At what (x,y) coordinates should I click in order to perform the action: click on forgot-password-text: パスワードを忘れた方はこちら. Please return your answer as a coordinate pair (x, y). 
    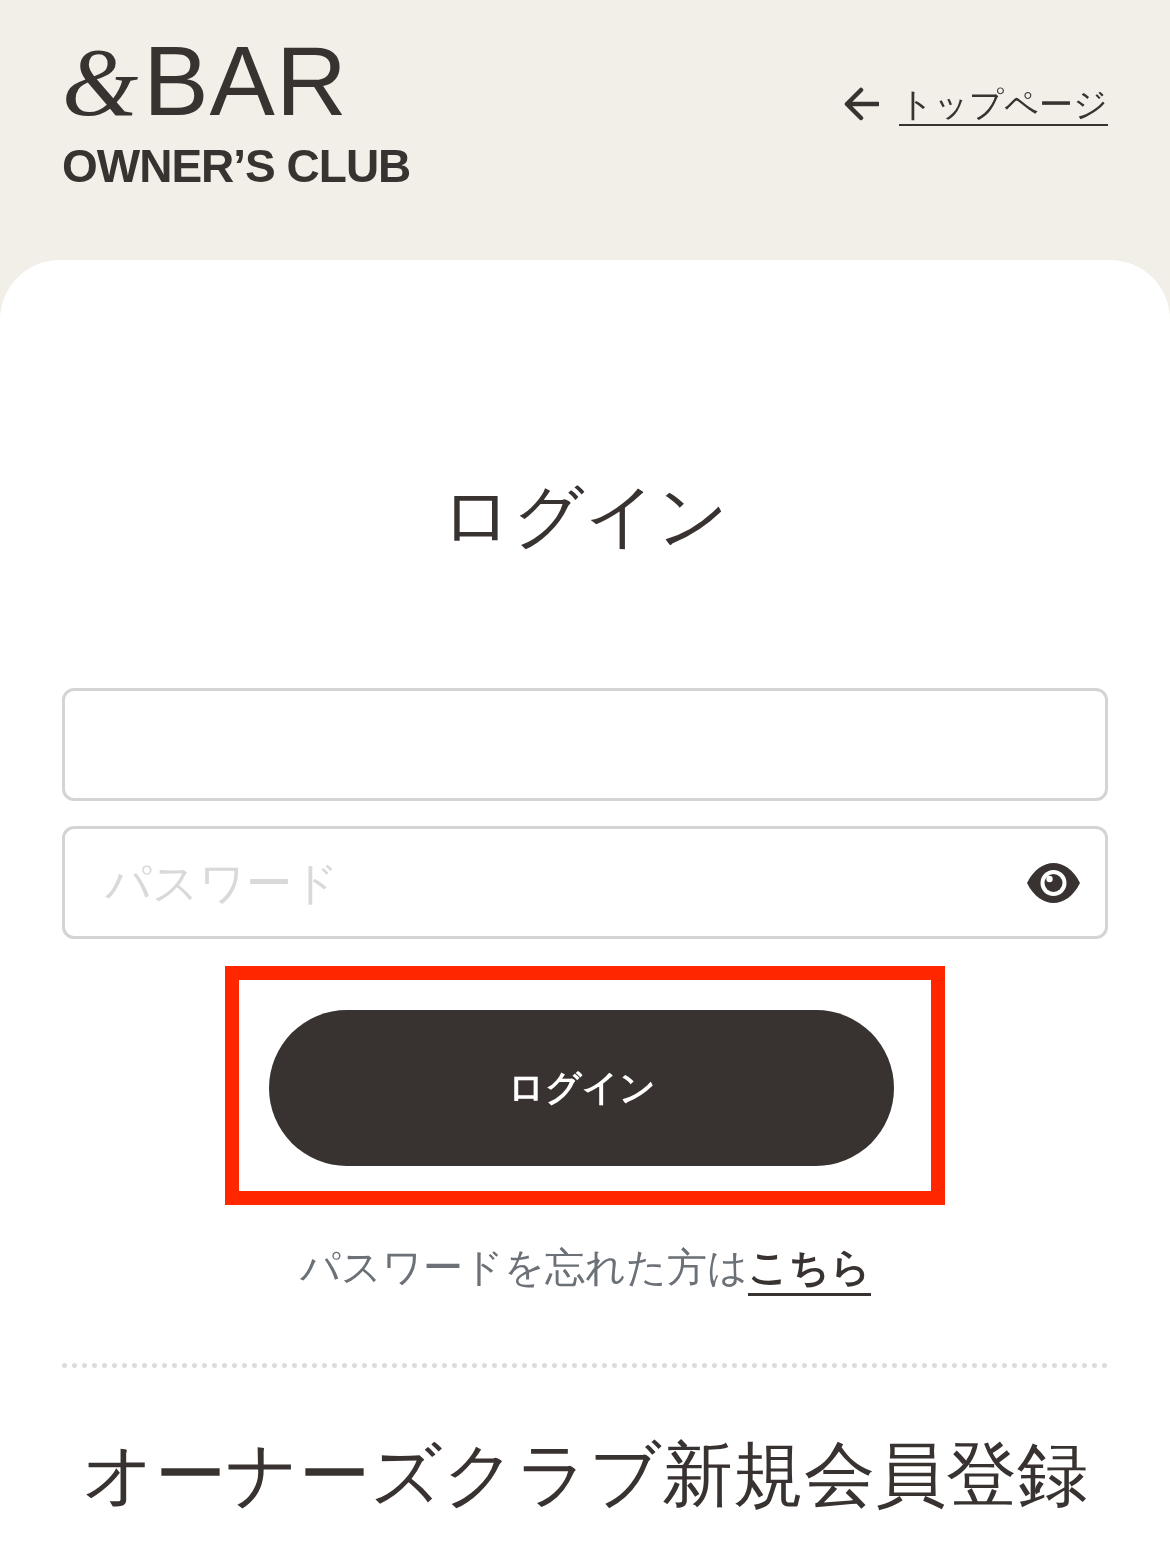
    Looking at the image, I should click on (585, 1267).